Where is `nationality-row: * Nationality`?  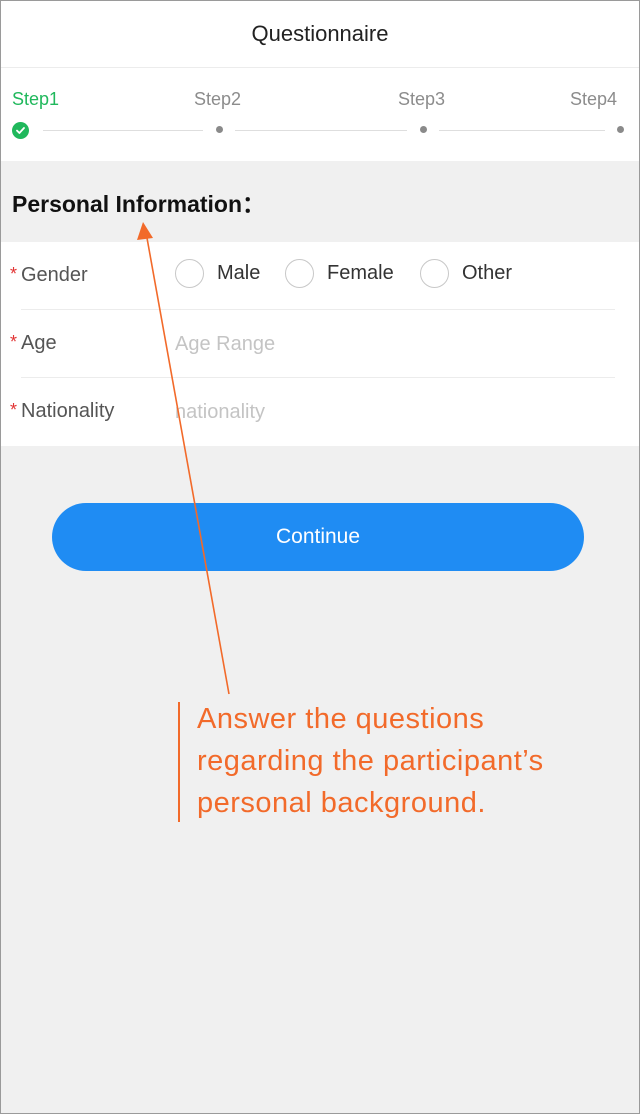 nationality-row: * Nationality is located at coordinates (320, 412).